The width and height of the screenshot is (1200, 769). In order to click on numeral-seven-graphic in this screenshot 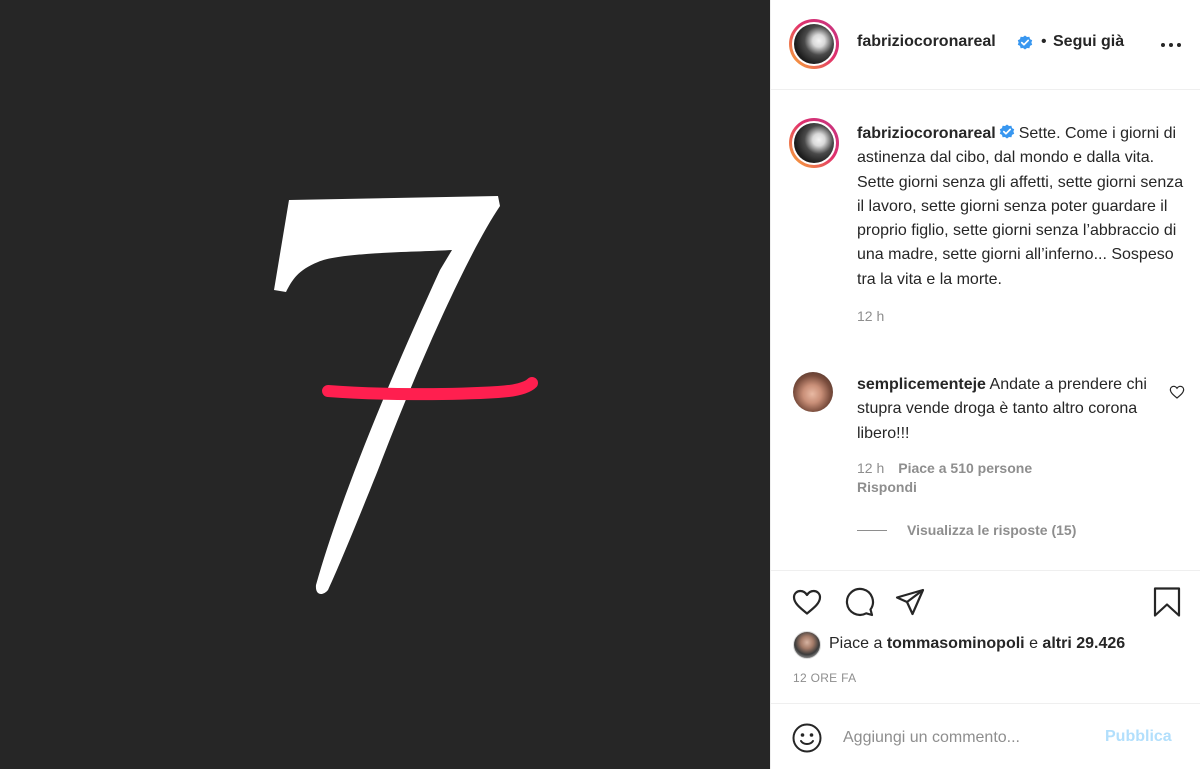, I will do `click(406, 395)`.